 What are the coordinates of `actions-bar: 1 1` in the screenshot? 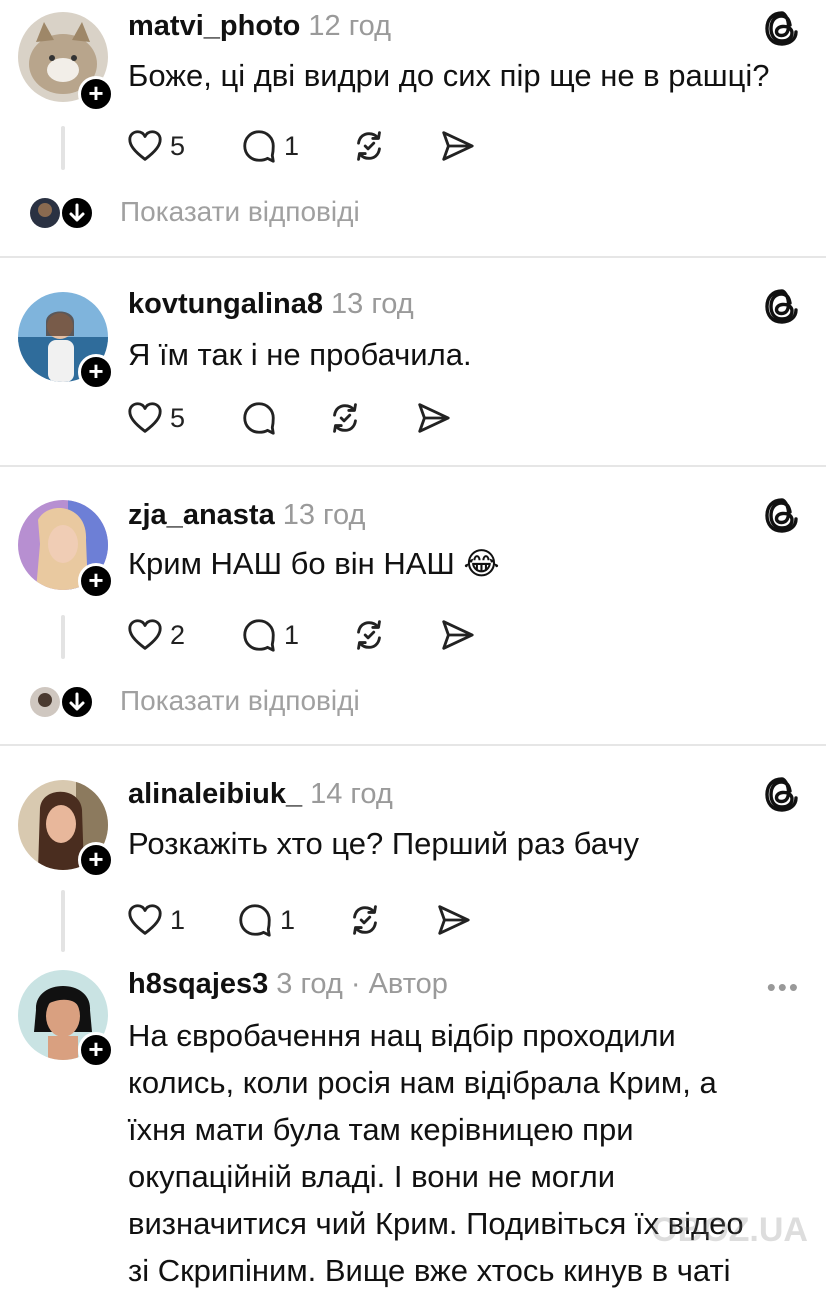 It's located at (306, 920).